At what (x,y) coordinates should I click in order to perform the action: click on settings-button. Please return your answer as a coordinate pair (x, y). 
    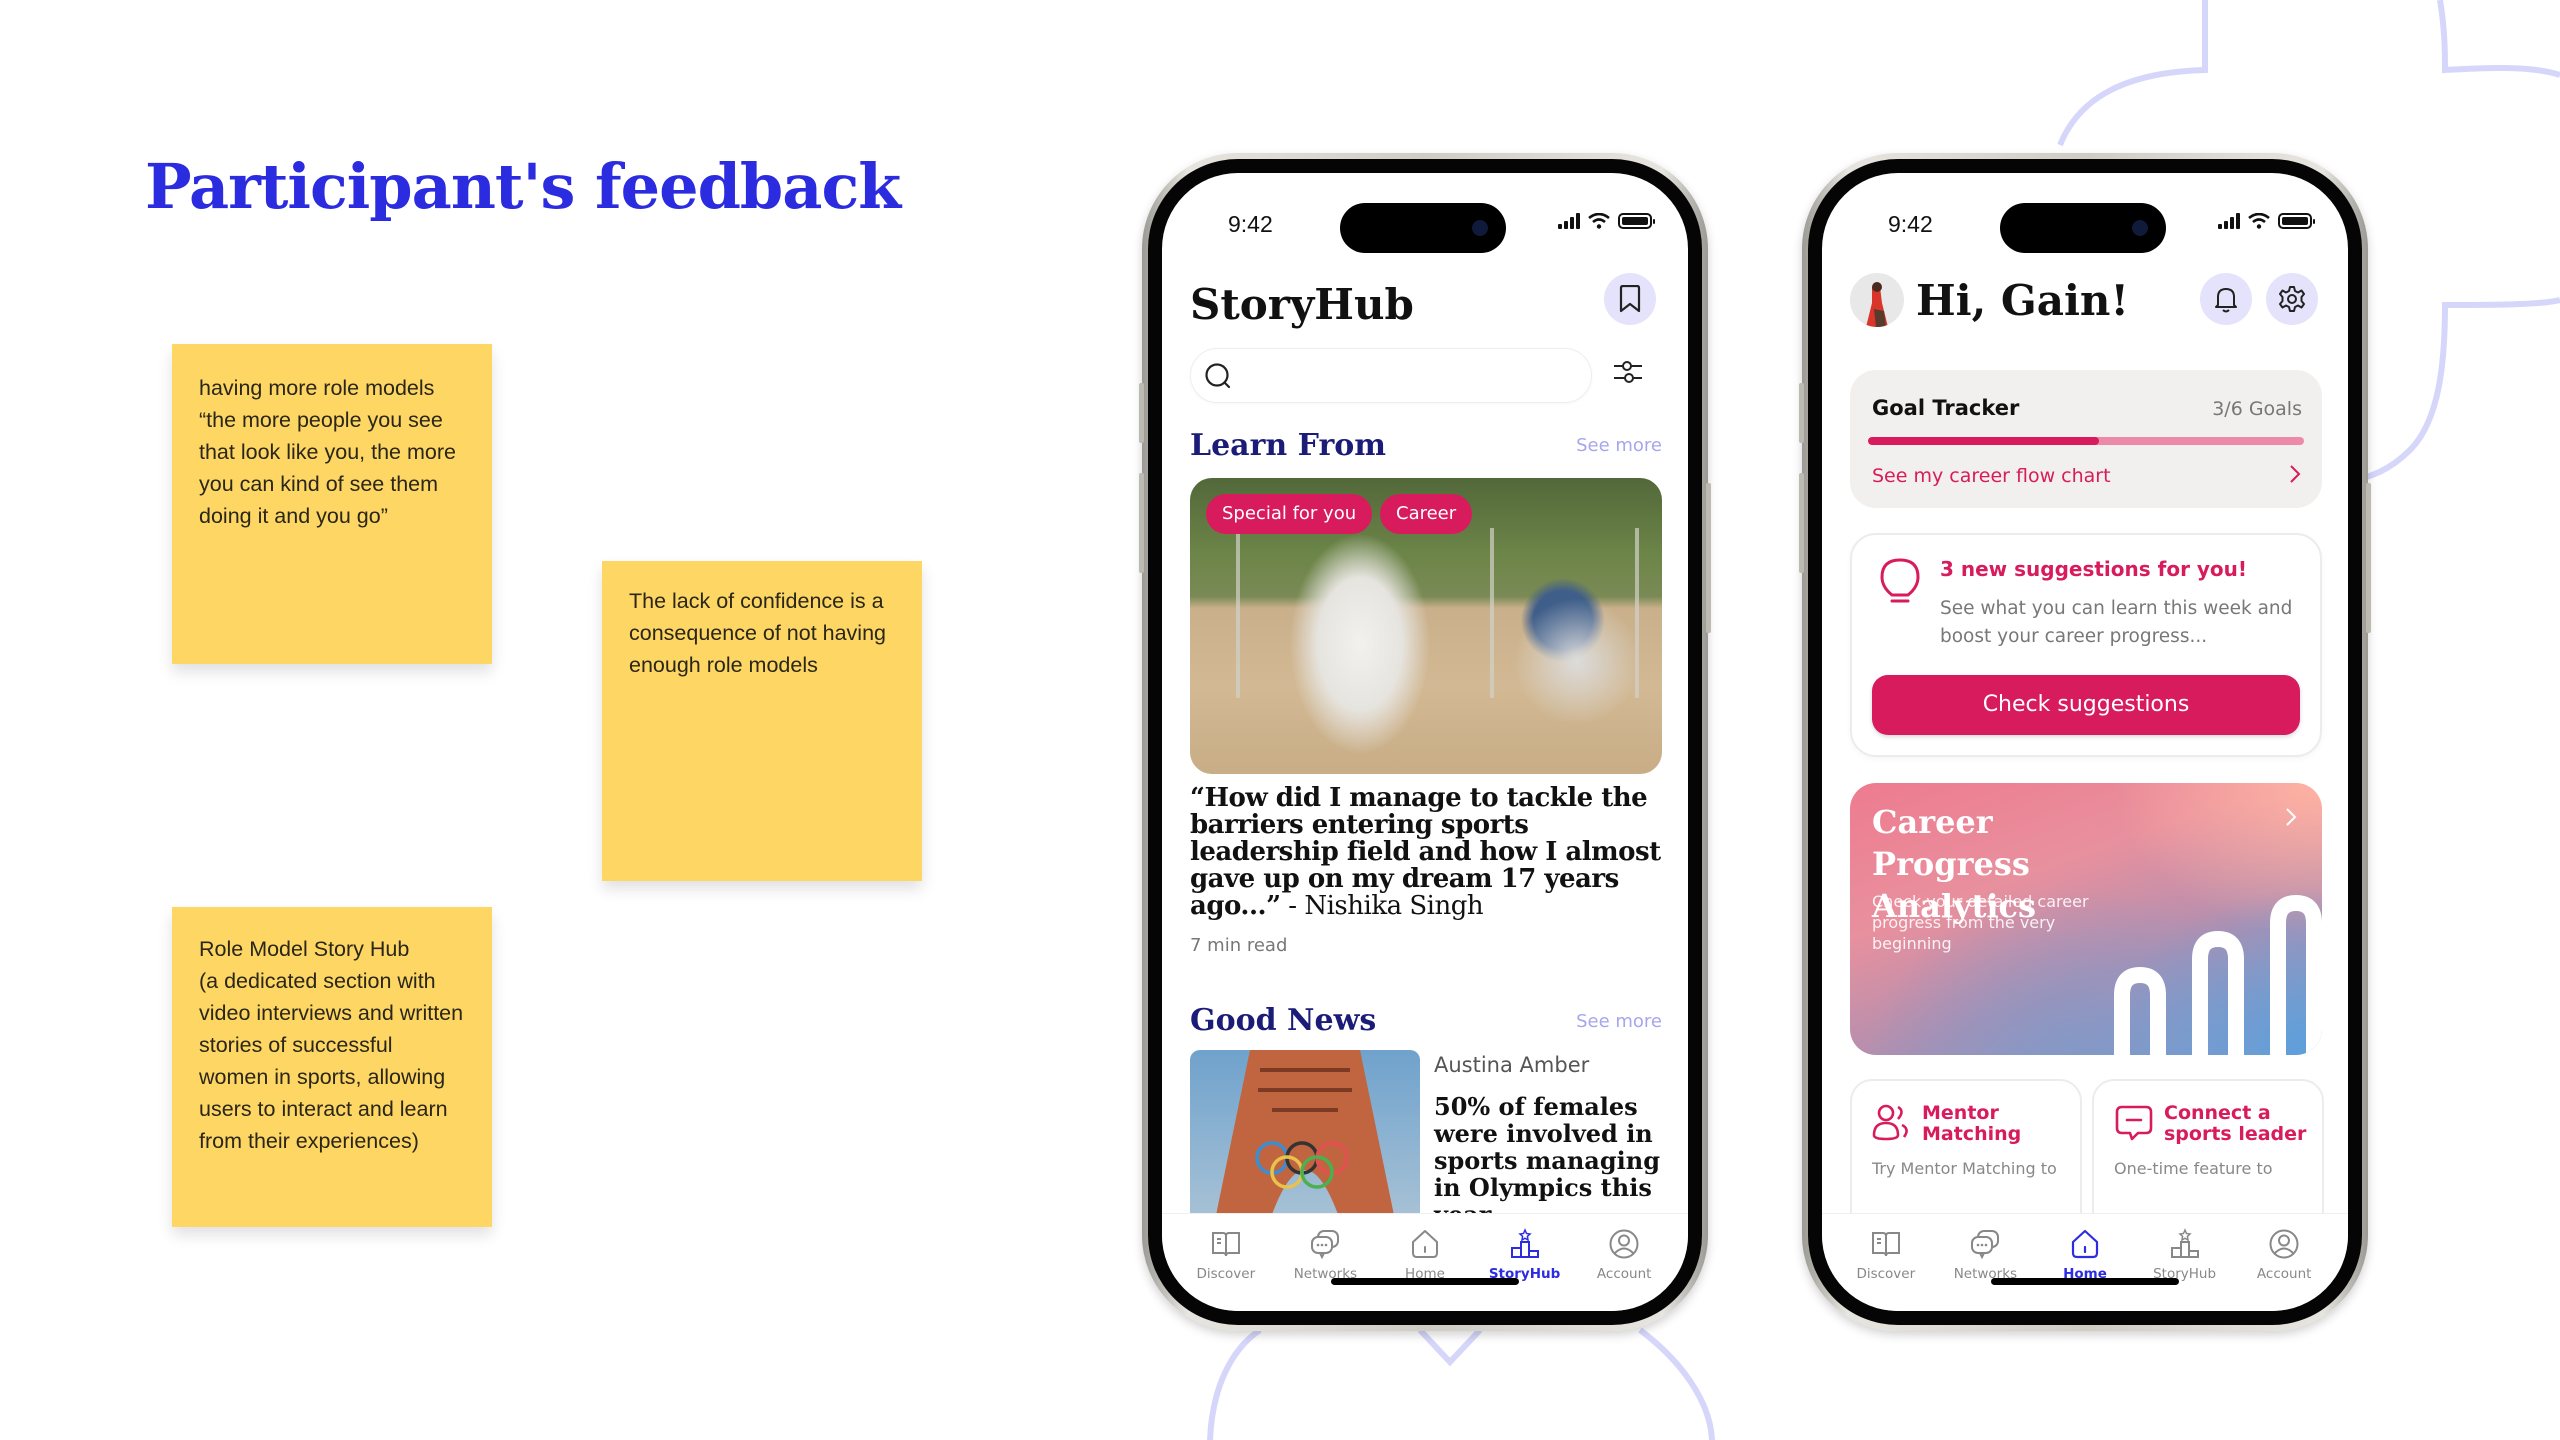
    Looking at the image, I should click on (2292, 299).